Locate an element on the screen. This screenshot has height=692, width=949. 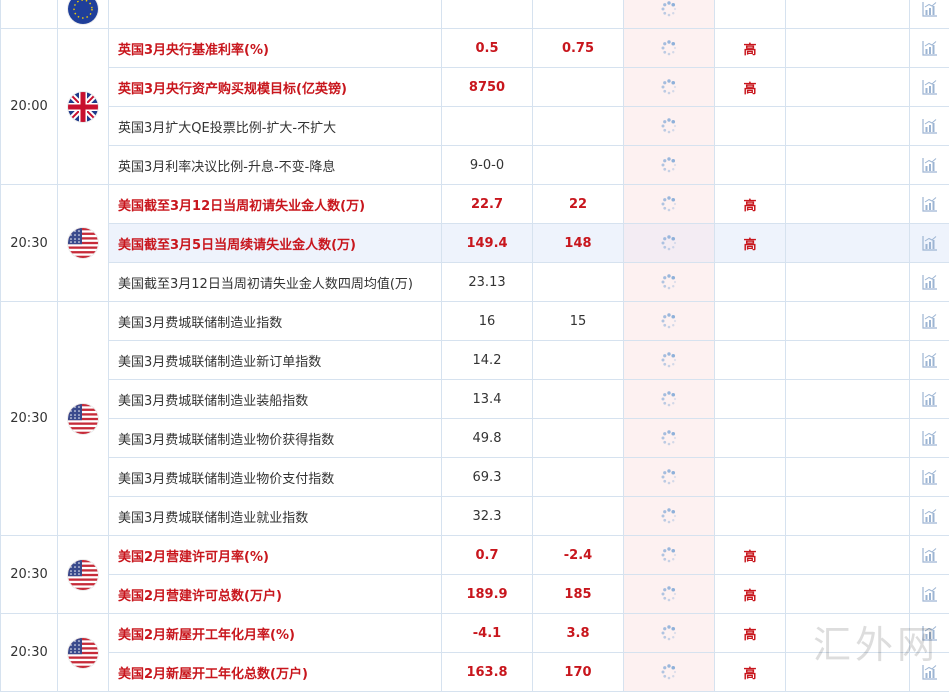
table-row: 20:30 美国截至3月12日当周初请失业金人数(万)22.722 高 is located at coordinates (475, 204).